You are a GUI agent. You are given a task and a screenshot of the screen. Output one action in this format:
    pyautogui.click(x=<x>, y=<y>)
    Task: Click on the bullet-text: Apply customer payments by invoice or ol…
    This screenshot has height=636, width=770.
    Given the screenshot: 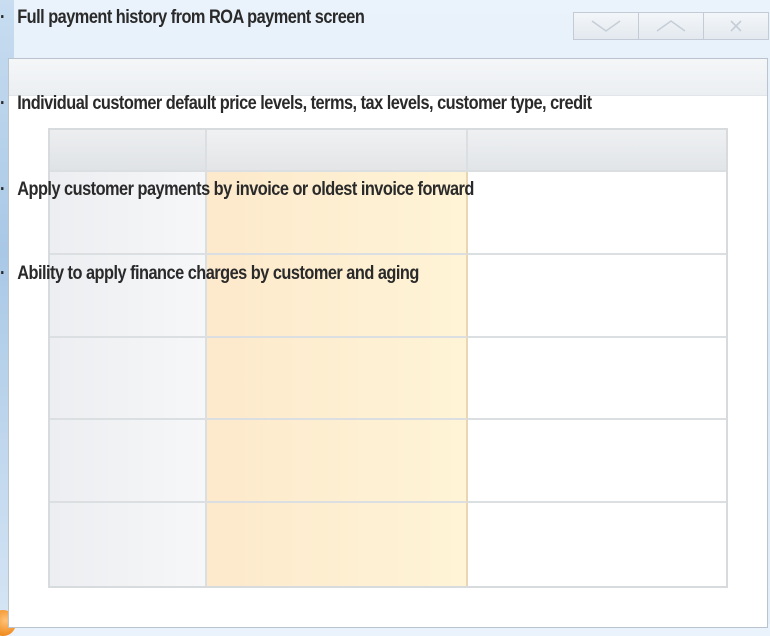 What is the action you would take?
    pyautogui.click(x=245, y=189)
    